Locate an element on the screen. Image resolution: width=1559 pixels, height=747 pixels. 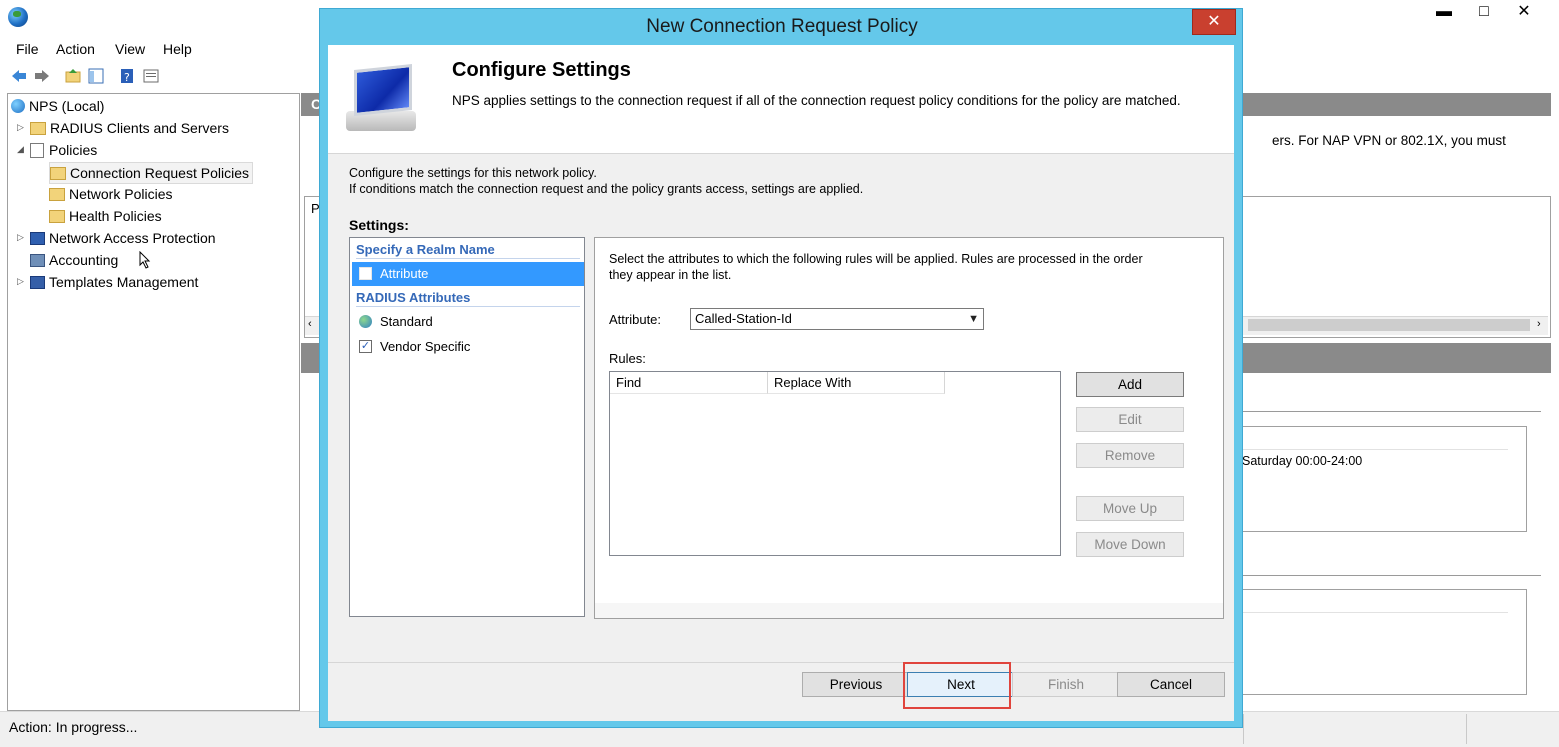
back-arrow-icon is located at coordinates (19, 76).